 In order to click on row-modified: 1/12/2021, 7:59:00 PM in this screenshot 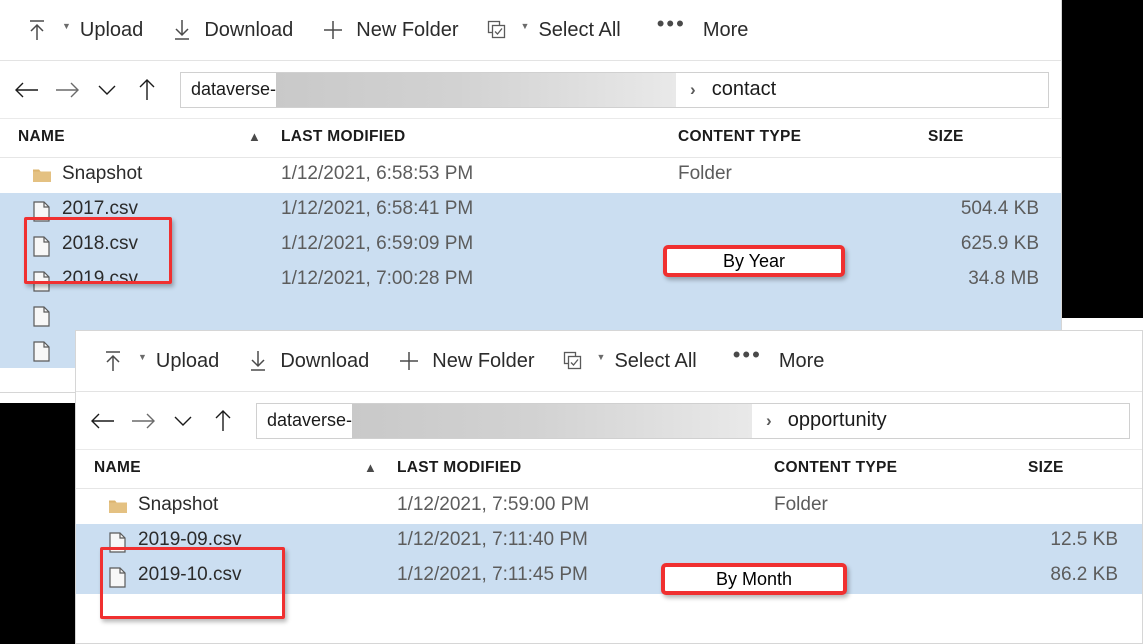, I will do `click(493, 504)`.